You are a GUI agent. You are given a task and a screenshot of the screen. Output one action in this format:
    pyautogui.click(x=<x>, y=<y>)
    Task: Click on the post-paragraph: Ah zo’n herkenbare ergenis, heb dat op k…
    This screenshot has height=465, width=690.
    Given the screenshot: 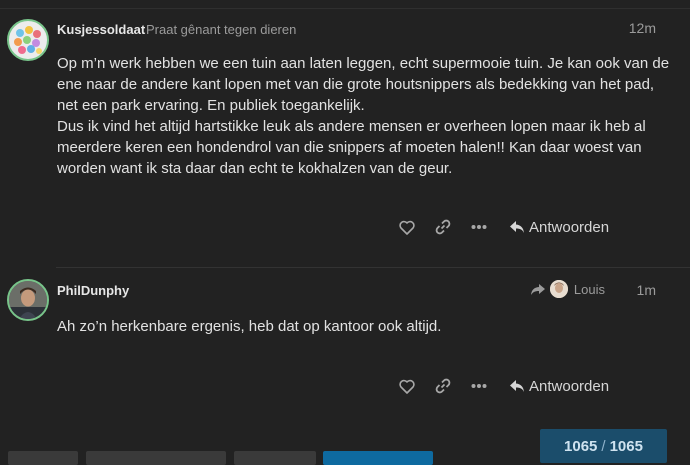 What is the action you would take?
    pyautogui.click(x=249, y=326)
    